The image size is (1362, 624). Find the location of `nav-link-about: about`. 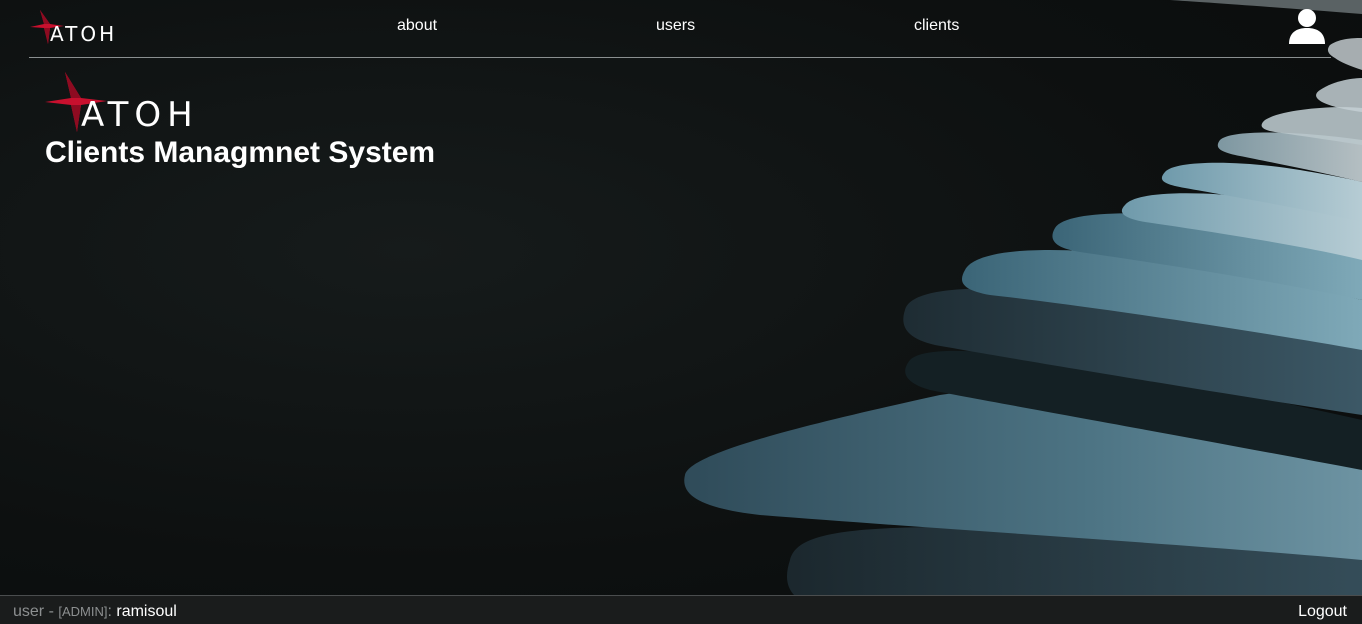

nav-link-about: about is located at coordinates (417, 26).